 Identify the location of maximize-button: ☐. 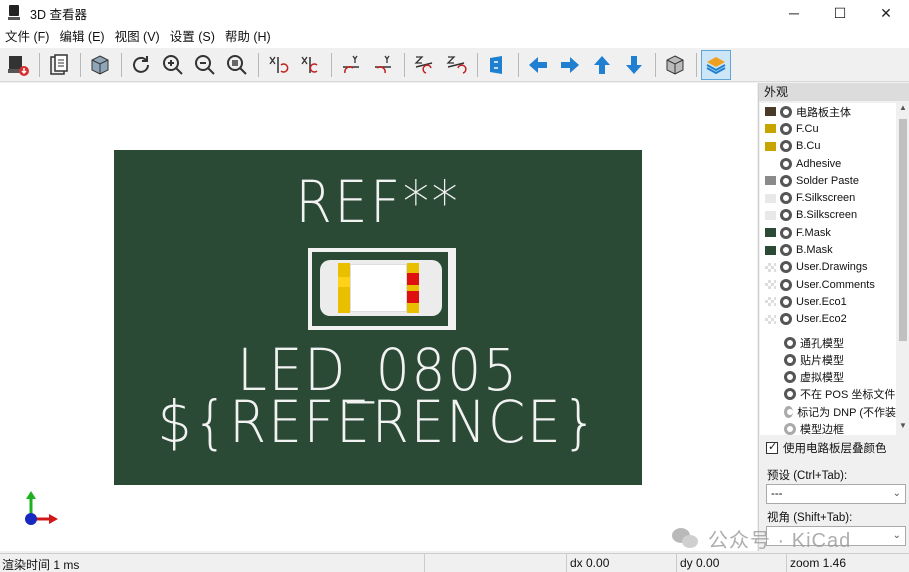
(840, 13).